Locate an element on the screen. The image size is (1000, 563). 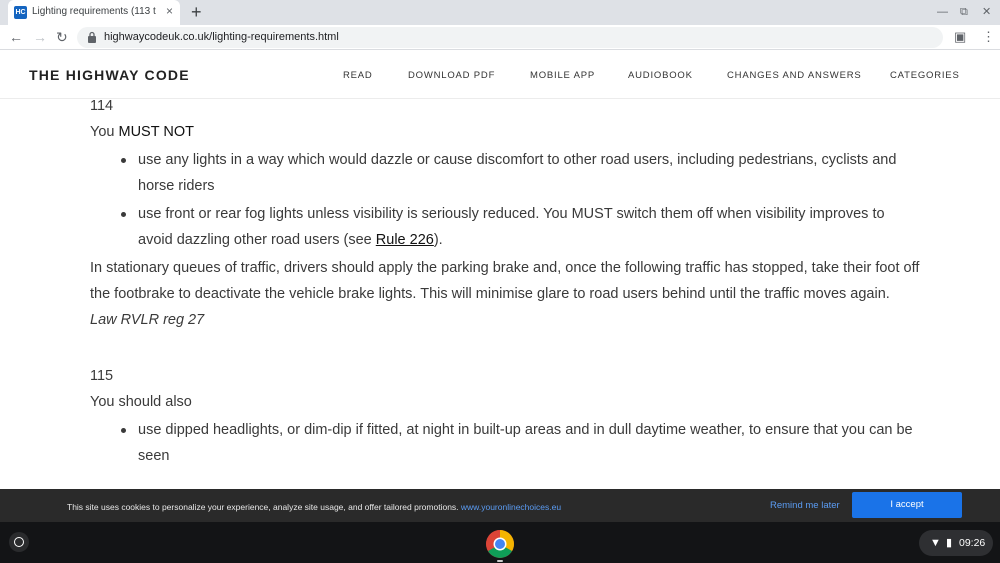
site-logo: THE HIGHWAY CODE is located at coordinates (109, 75).